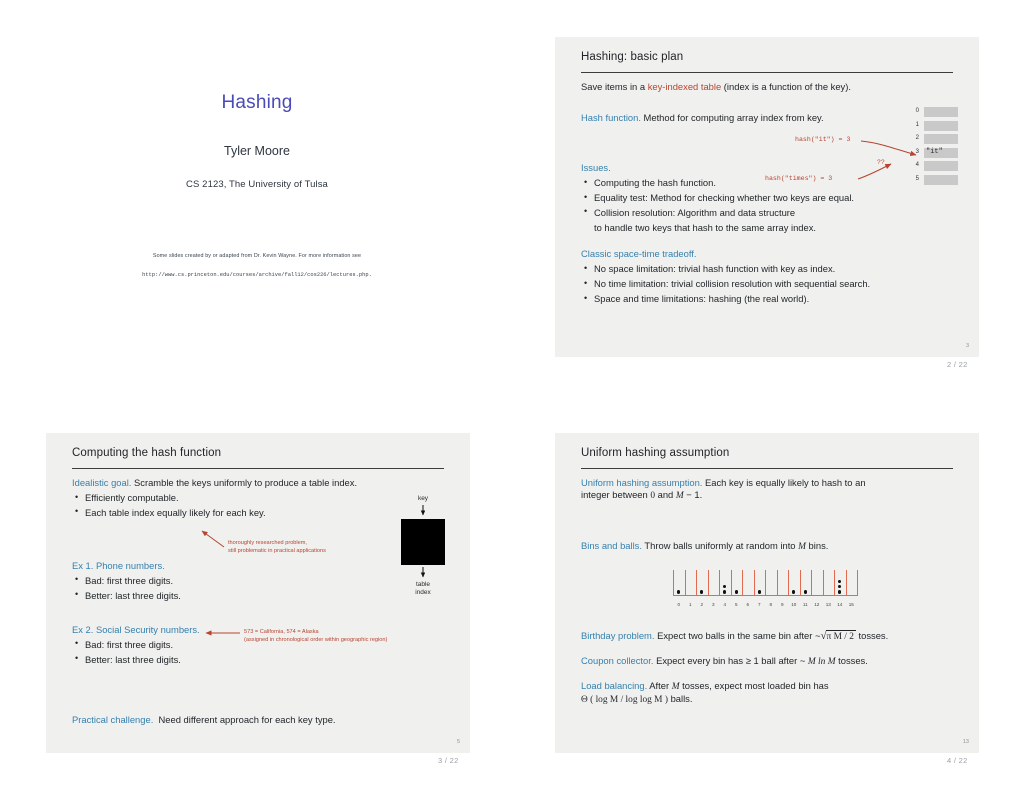 The height and width of the screenshot is (788, 1020). Describe the element at coordinates (805, 604) in the screenshot. I see `bin-label: 11` at that location.